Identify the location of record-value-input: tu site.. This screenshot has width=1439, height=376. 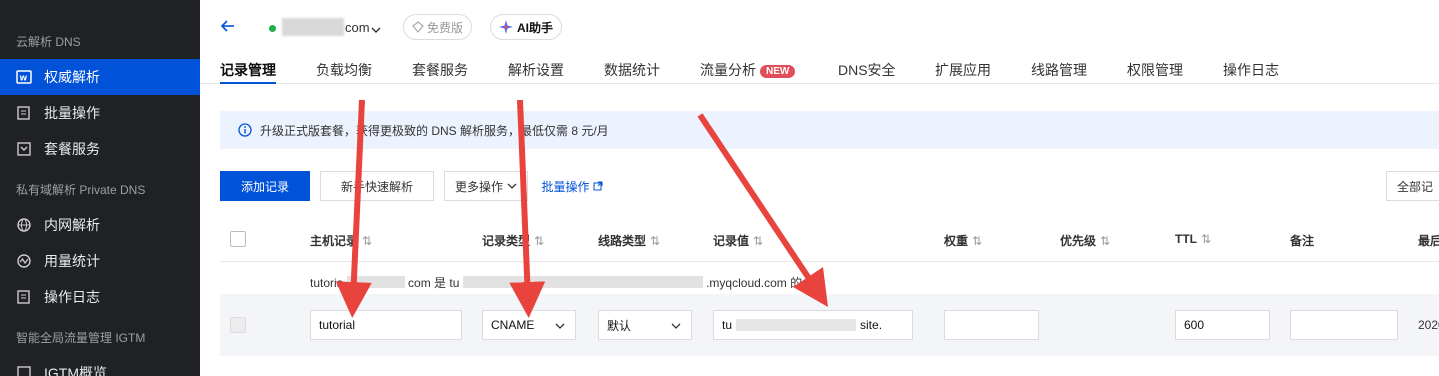
(813, 325).